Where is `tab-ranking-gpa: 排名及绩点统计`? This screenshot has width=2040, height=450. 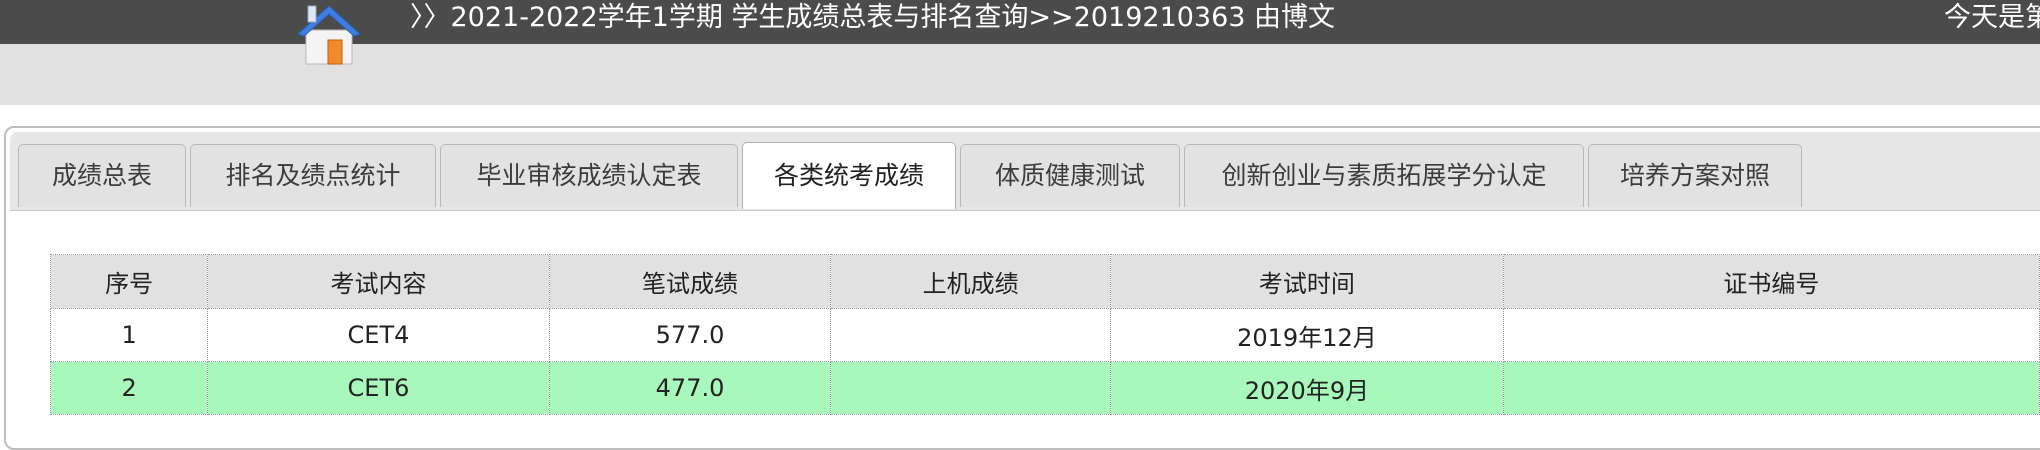 tab-ranking-gpa: 排名及绩点统计 is located at coordinates (313, 175).